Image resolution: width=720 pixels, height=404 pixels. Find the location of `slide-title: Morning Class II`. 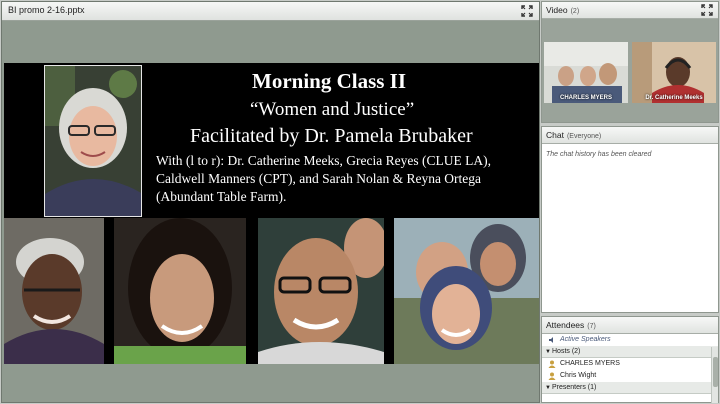

slide-title: Morning Class II is located at coordinates (329, 81).